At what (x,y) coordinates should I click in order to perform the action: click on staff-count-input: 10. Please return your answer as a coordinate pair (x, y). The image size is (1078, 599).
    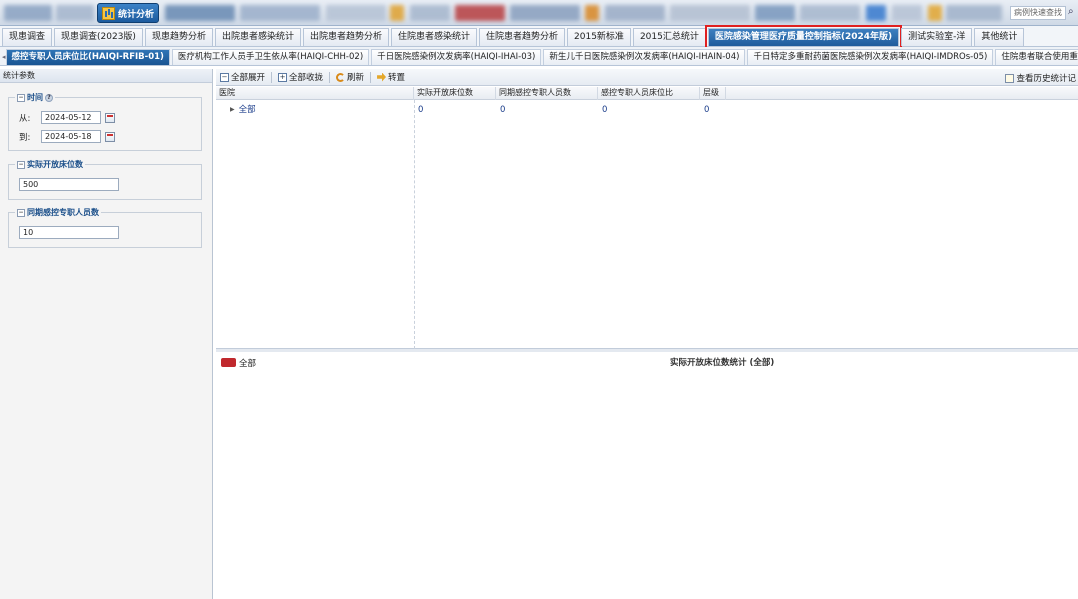
    Looking at the image, I should click on (69, 232).